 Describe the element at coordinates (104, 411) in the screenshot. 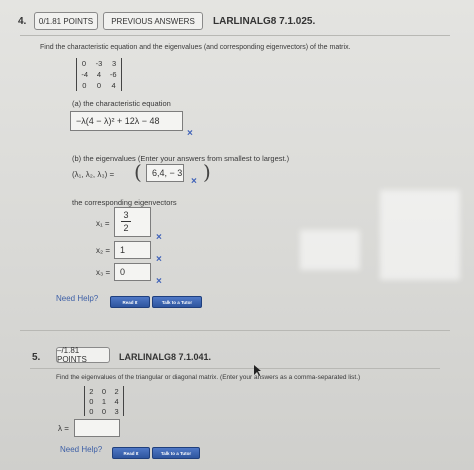

I see `matrix-row: 003` at that location.